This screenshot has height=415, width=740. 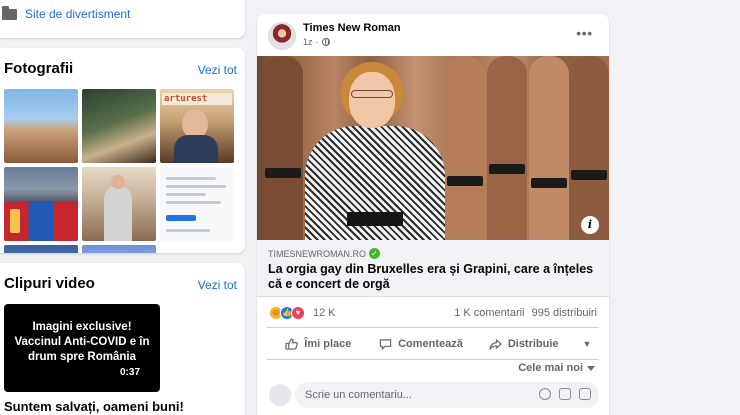 I want to click on comment-label: Comentează, so click(x=430, y=343).